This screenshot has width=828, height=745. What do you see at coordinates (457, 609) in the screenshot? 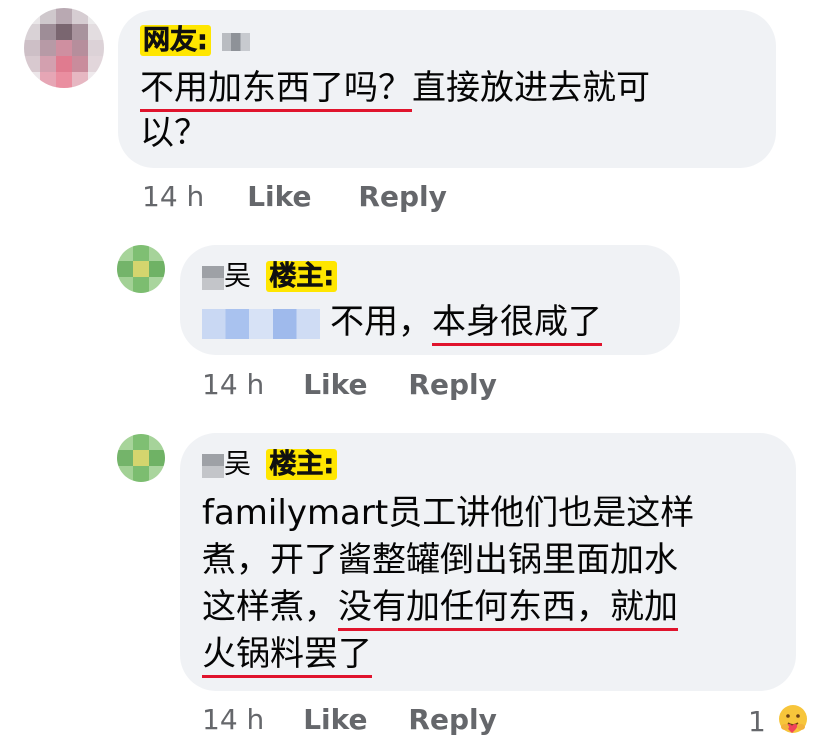
I see `underlined-text: 没有加任何东西` at bounding box center [457, 609].